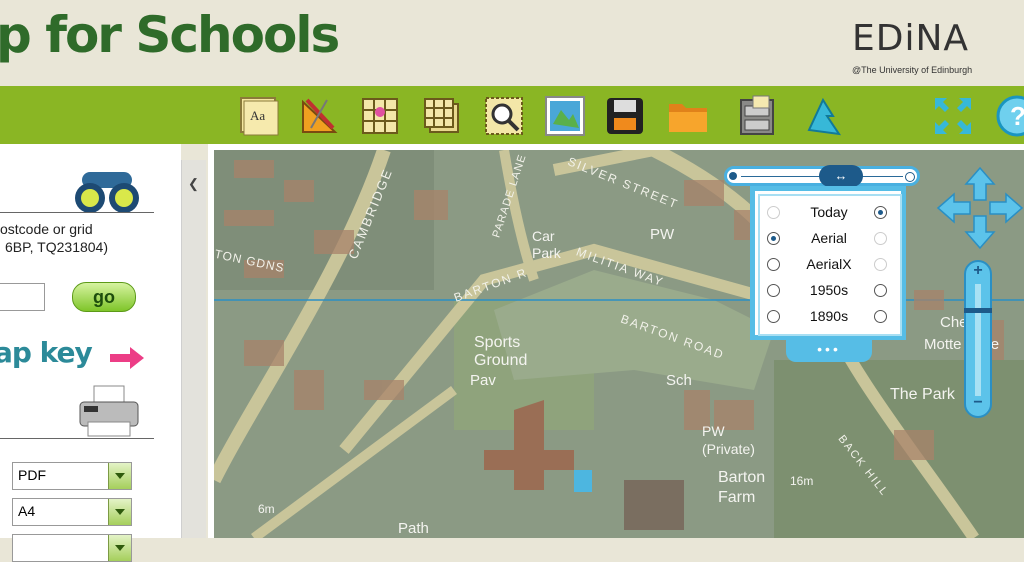 This screenshot has width=1024, height=562. Describe the element at coordinates (825, 116) in the screenshot. I see `help-wizard-icon` at that location.